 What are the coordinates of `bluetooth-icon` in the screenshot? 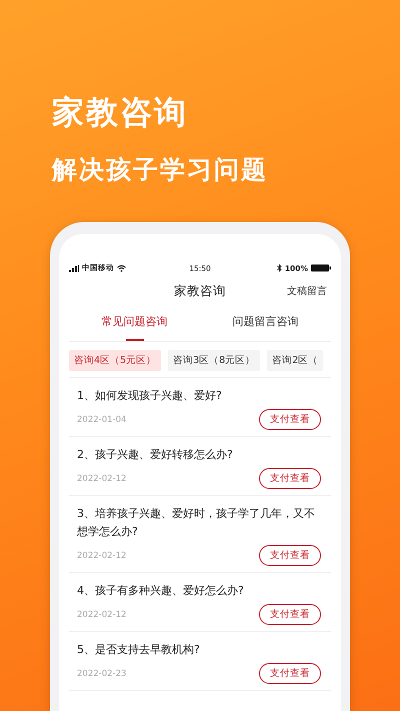 It's located at (279, 268).